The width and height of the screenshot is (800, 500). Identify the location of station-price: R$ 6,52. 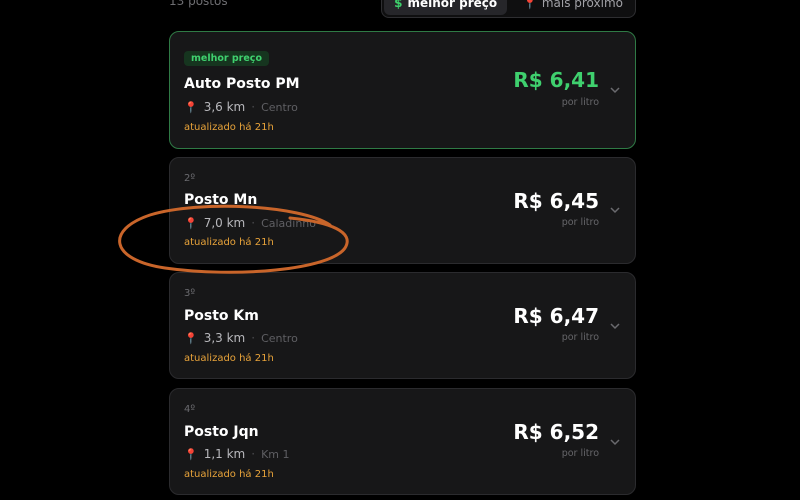
(556, 432).